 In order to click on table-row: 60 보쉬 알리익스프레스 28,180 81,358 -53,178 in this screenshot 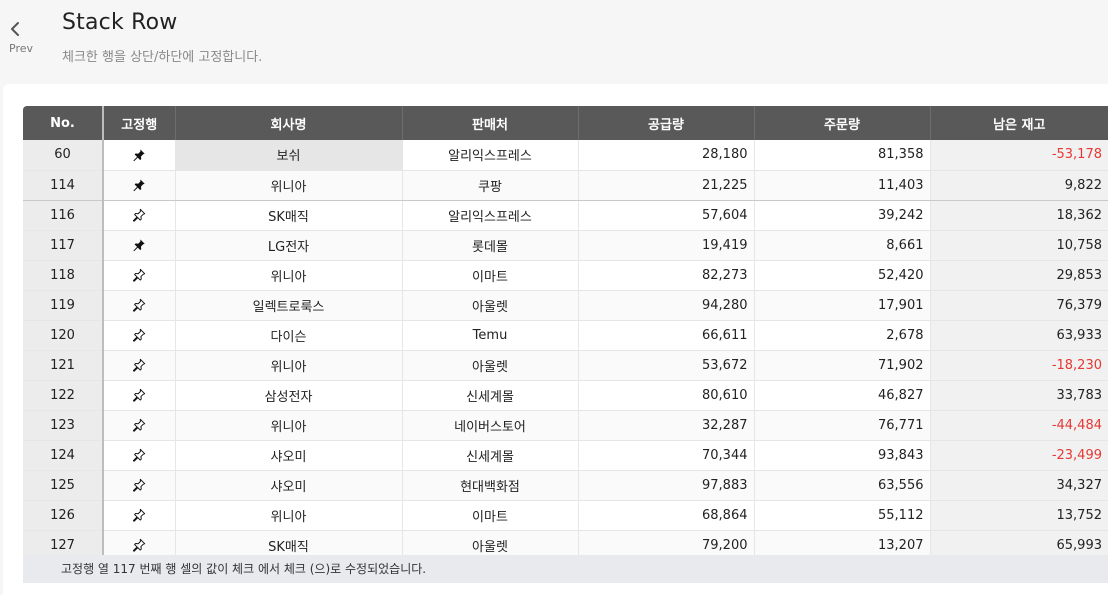, I will do `click(565, 155)`.